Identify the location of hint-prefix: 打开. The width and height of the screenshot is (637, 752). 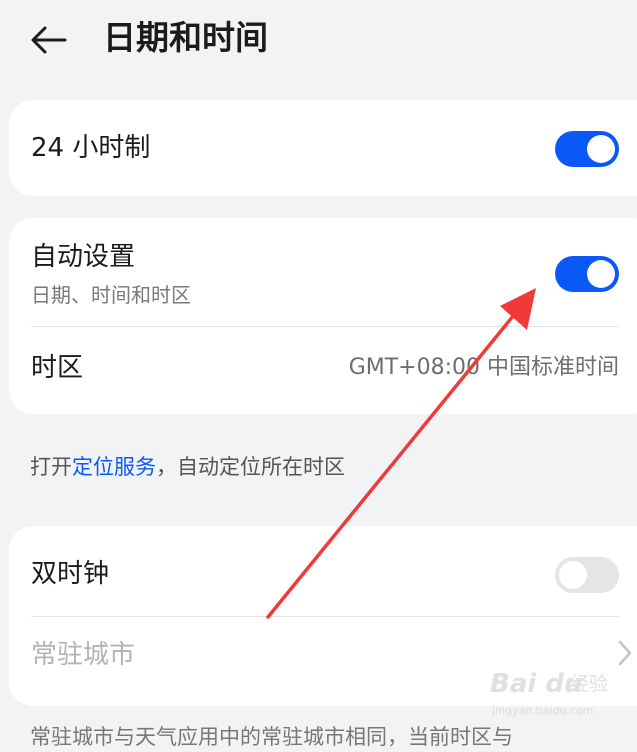
(51, 467).